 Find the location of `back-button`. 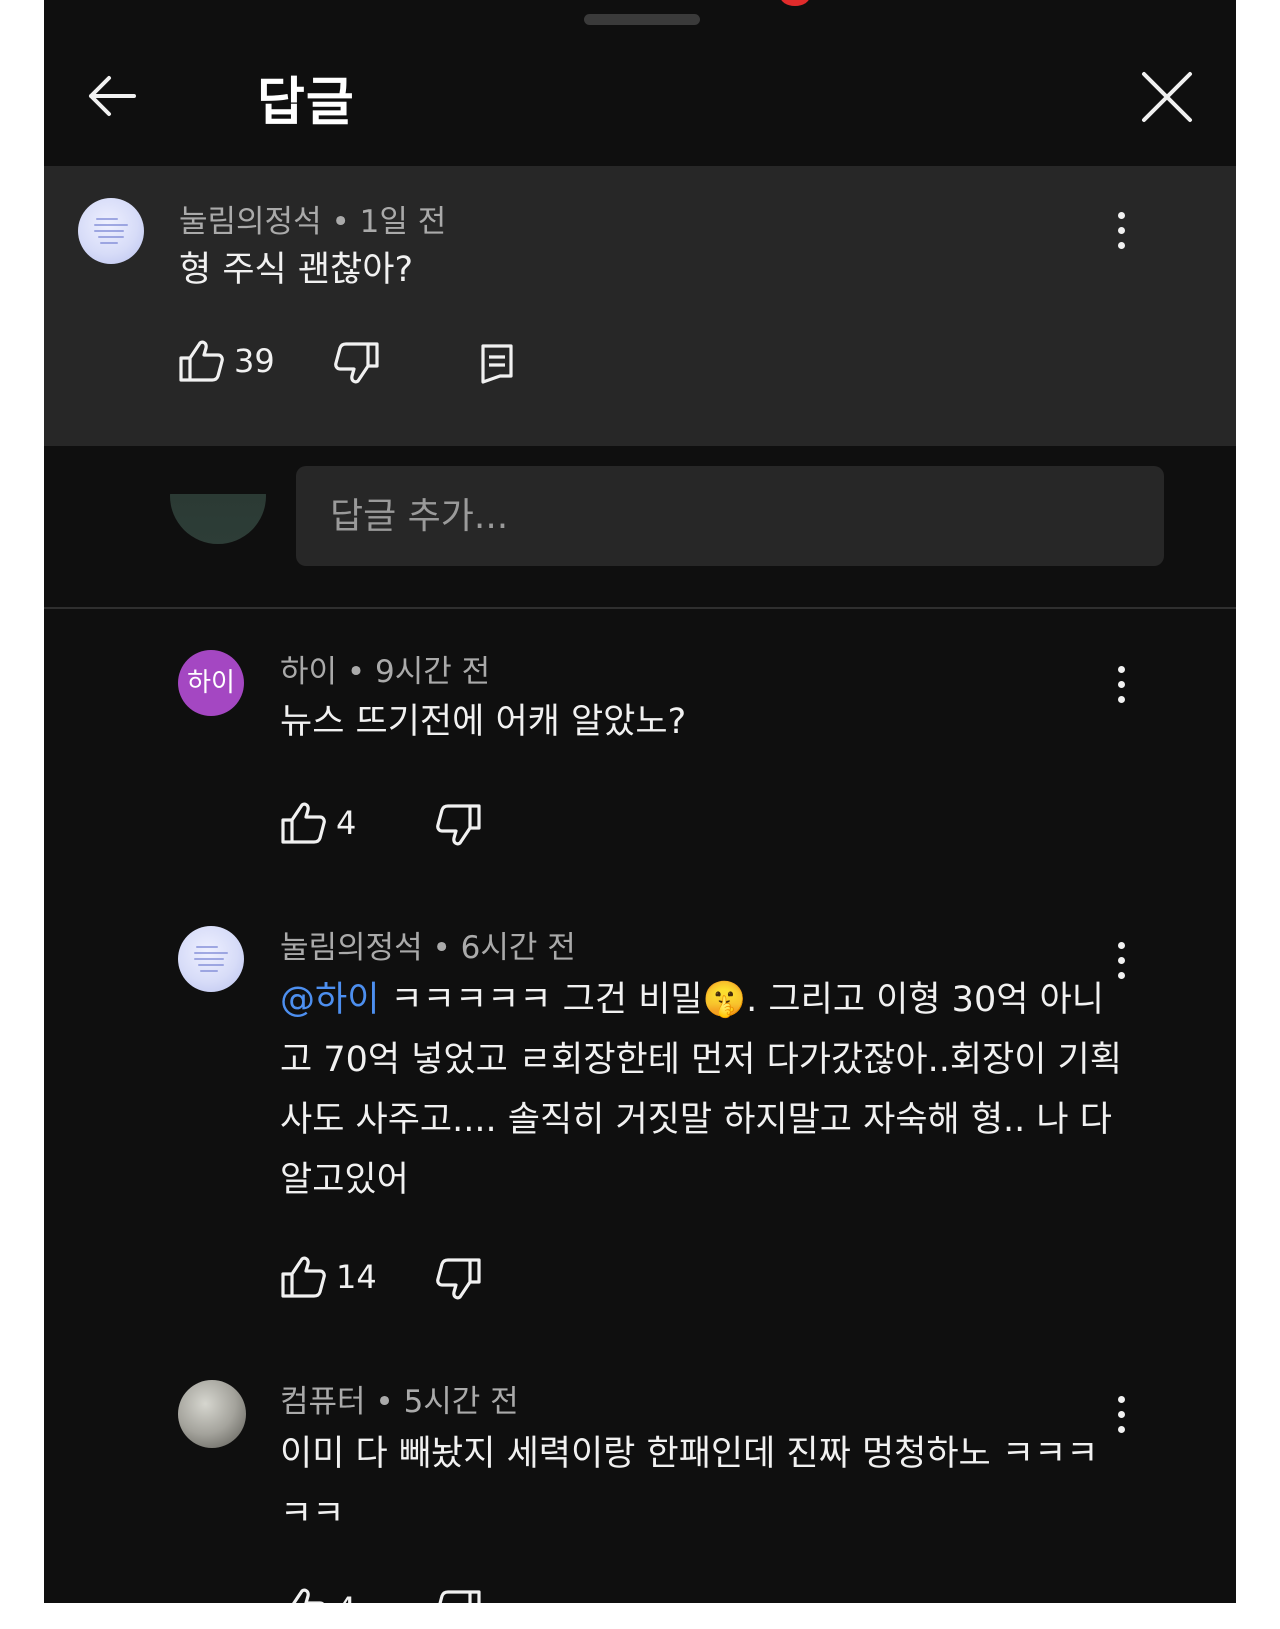

back-button is located at coordinates (112, 96).